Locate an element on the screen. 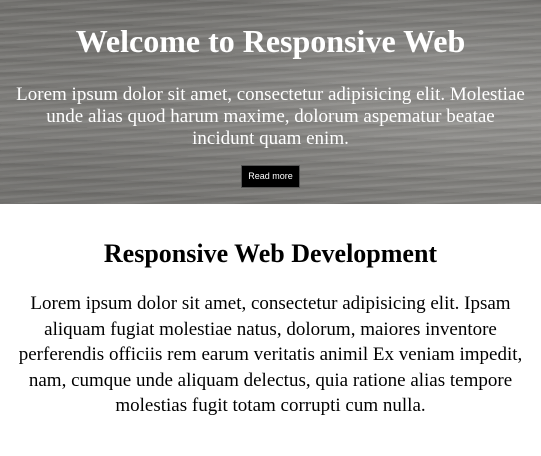 The height and width of the screenshot is (456, 541). read-more-button: Read more is located at coordinates (270, 176).